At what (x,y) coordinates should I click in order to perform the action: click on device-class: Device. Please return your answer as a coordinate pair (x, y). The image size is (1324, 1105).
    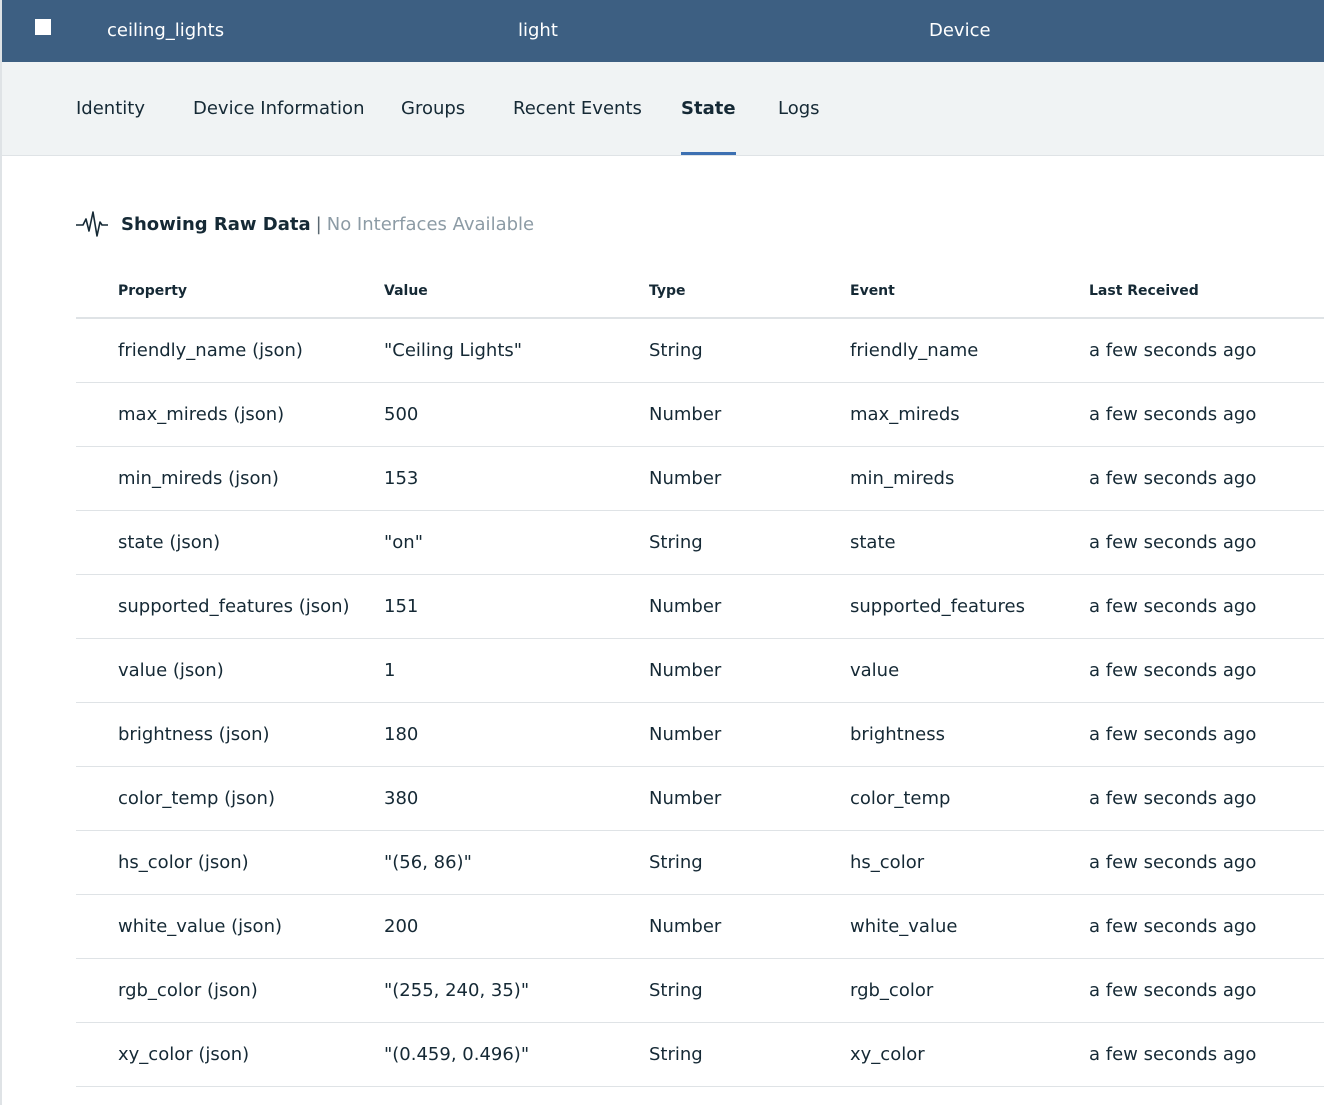
    Looking at the image, I should click on (960, 30).